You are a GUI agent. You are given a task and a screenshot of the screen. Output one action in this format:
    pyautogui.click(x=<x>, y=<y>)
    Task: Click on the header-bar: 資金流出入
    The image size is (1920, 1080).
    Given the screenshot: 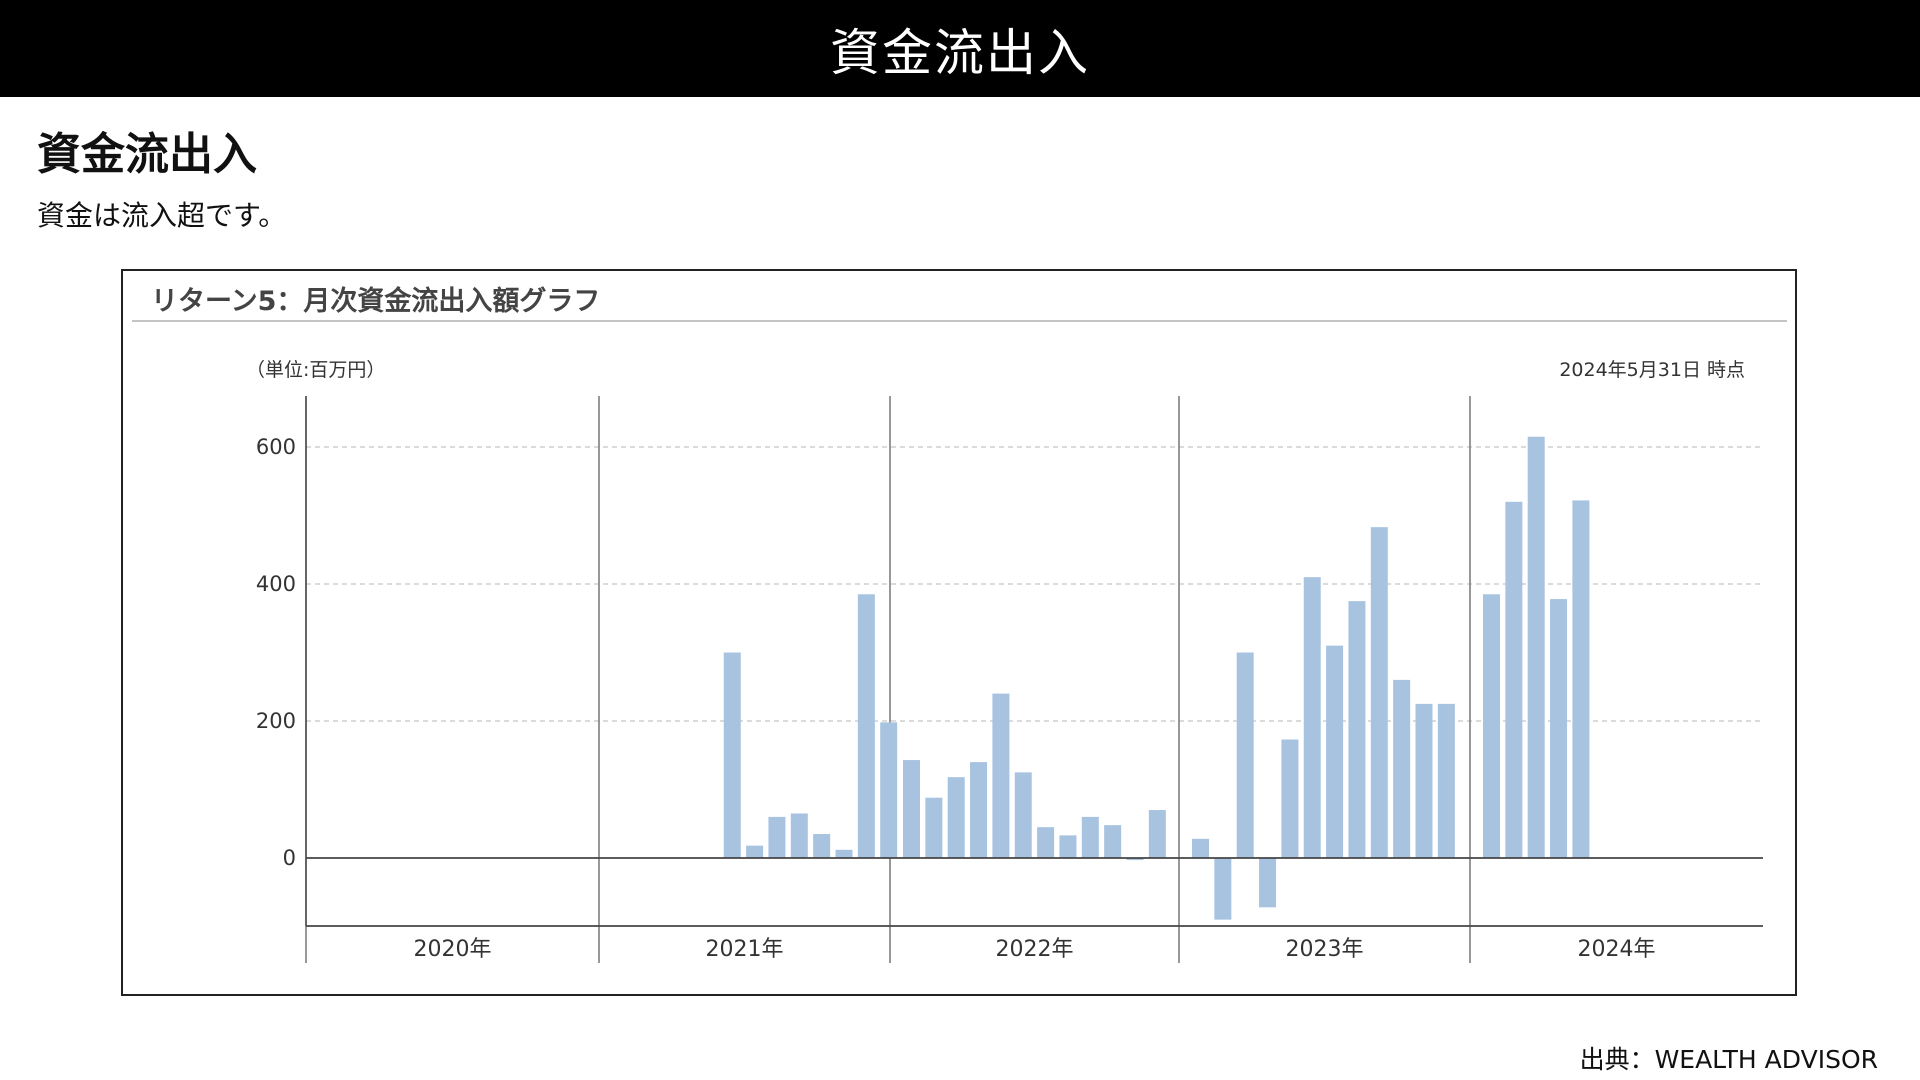 What is the action you would take?
    pyautogui.click(x=960, y=48)
    